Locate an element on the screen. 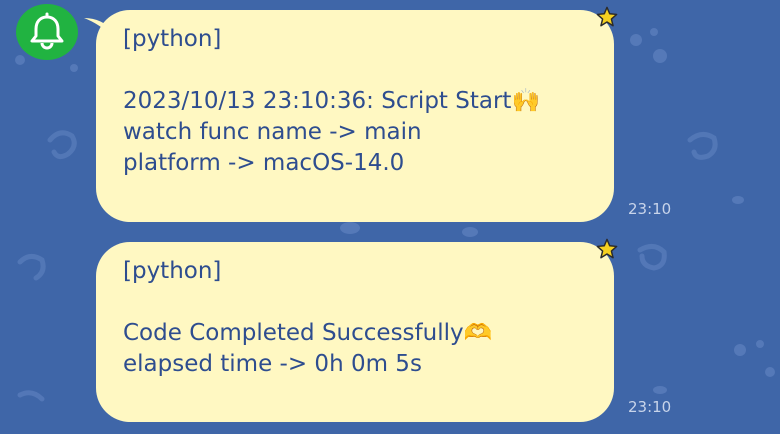 This screenshot has height=434, width=780. message-line: elapsed time -> 0h 0m 5s is located at coordinates (272, 364).